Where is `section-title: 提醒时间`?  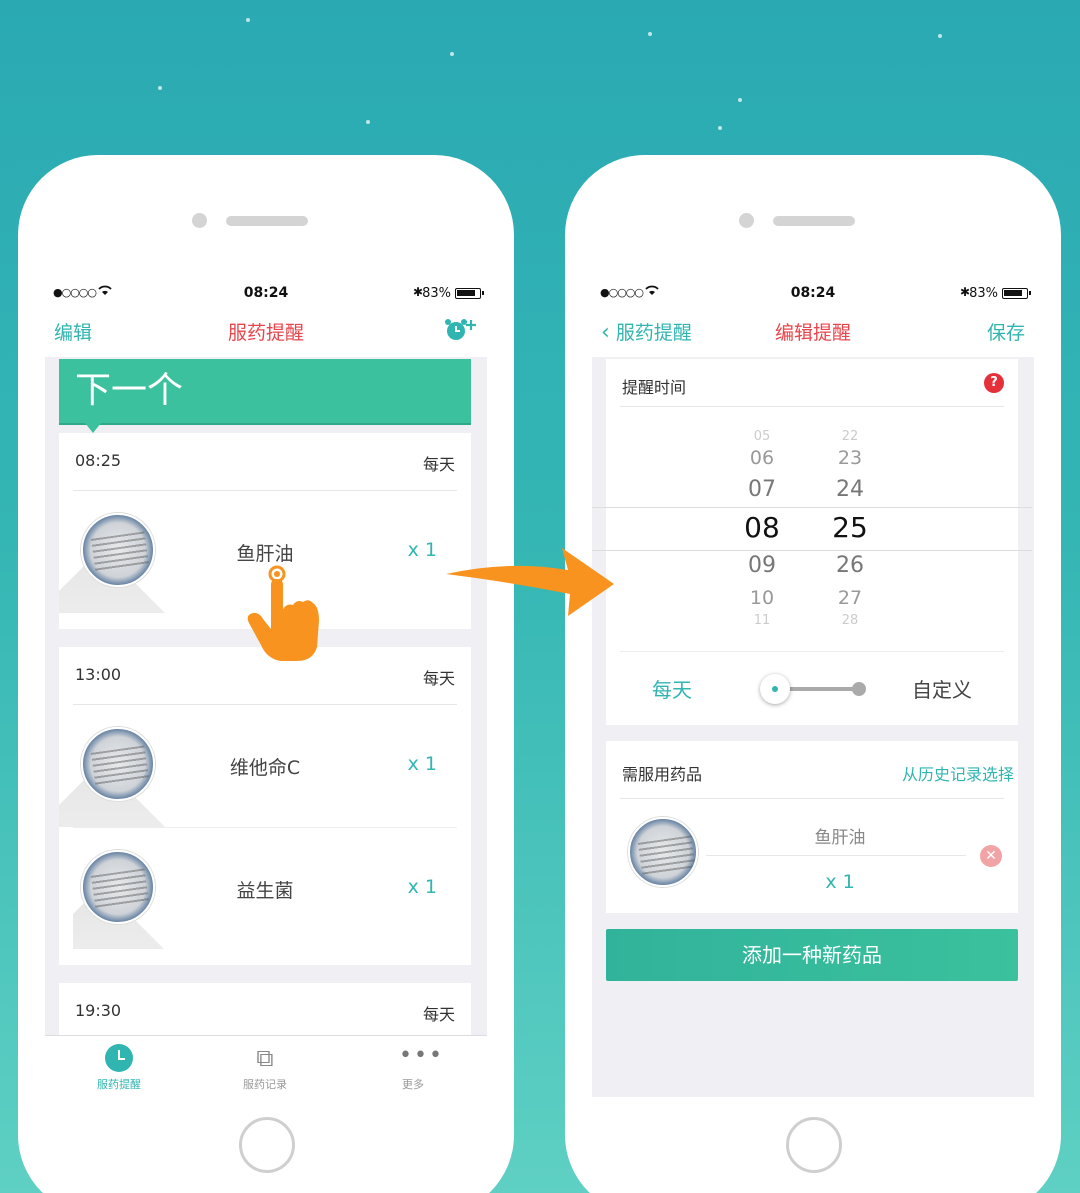 section-title: 提醒时间 is located at coordinates (654, 387).